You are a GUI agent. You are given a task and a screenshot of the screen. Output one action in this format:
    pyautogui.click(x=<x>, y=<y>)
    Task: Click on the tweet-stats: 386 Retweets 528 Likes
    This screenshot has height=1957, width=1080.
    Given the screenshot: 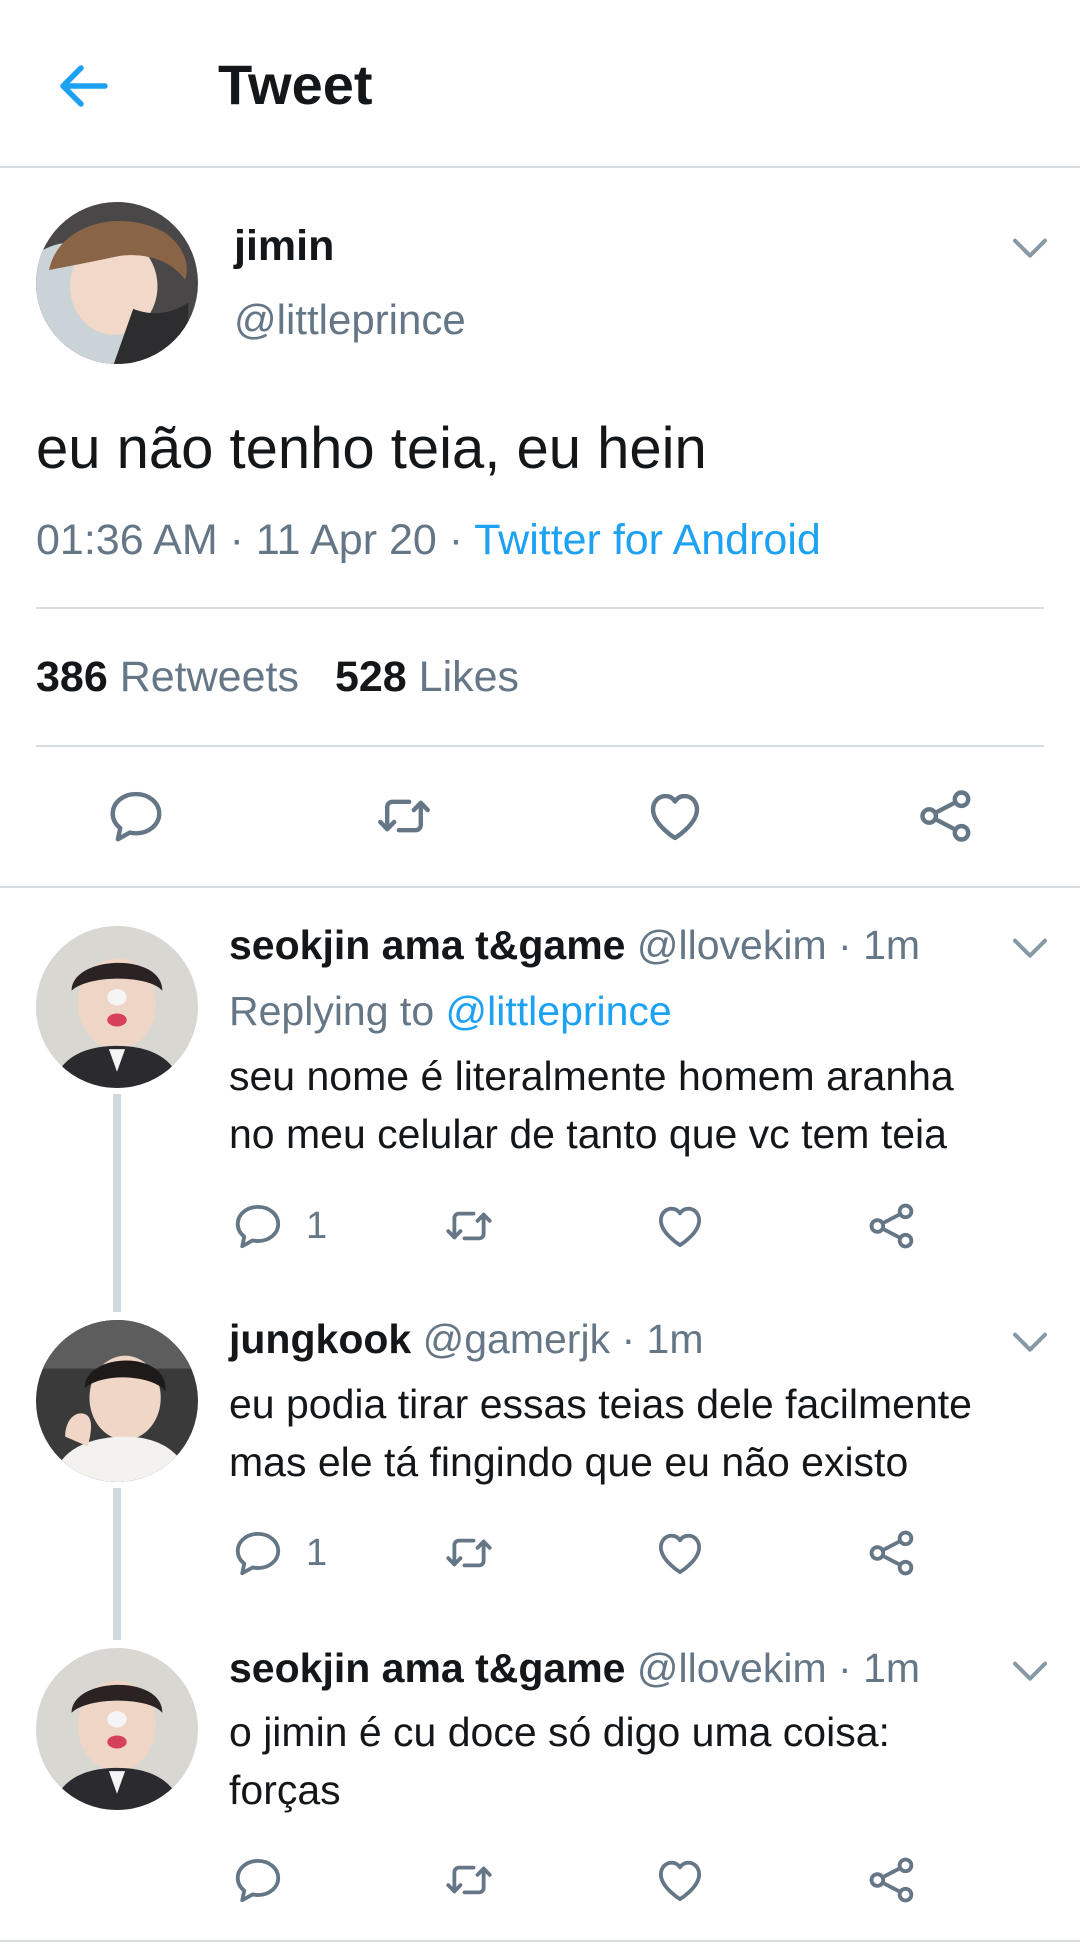 What is the action you would take?
    pyautogui.click(x=277, y=677)
    